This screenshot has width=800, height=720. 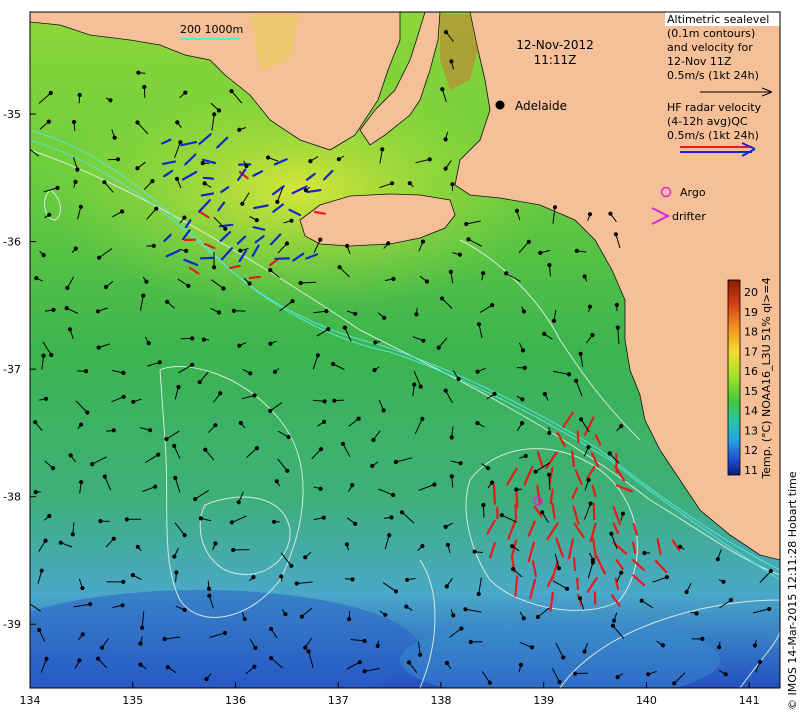 I want to click on lon-tick-label: 138, so click(x=440, y=700).